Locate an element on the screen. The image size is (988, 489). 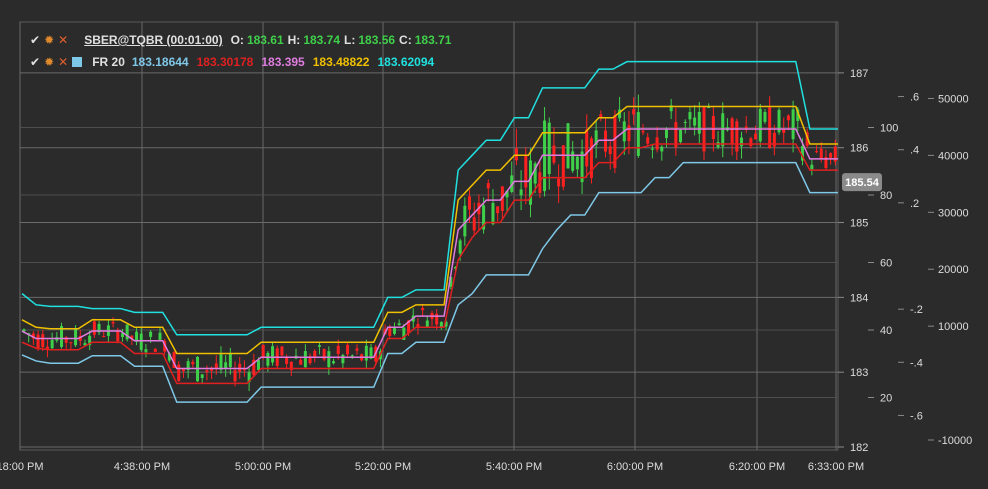
volume-tick-label: 10000 is located at coordinates (953, 327).